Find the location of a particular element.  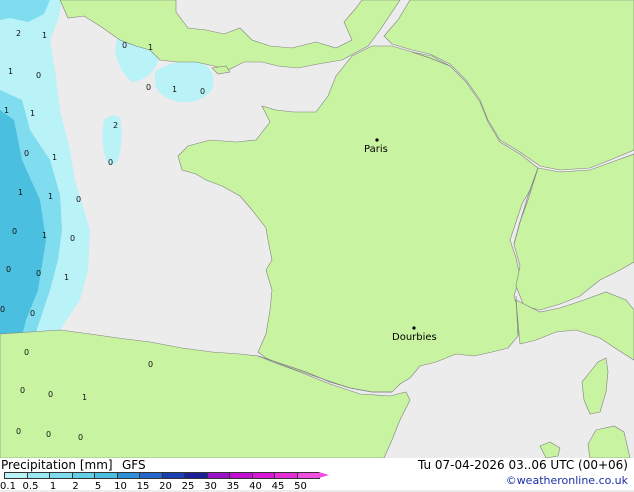

color-scale-label: 2 is located at coordinates (75, 486).